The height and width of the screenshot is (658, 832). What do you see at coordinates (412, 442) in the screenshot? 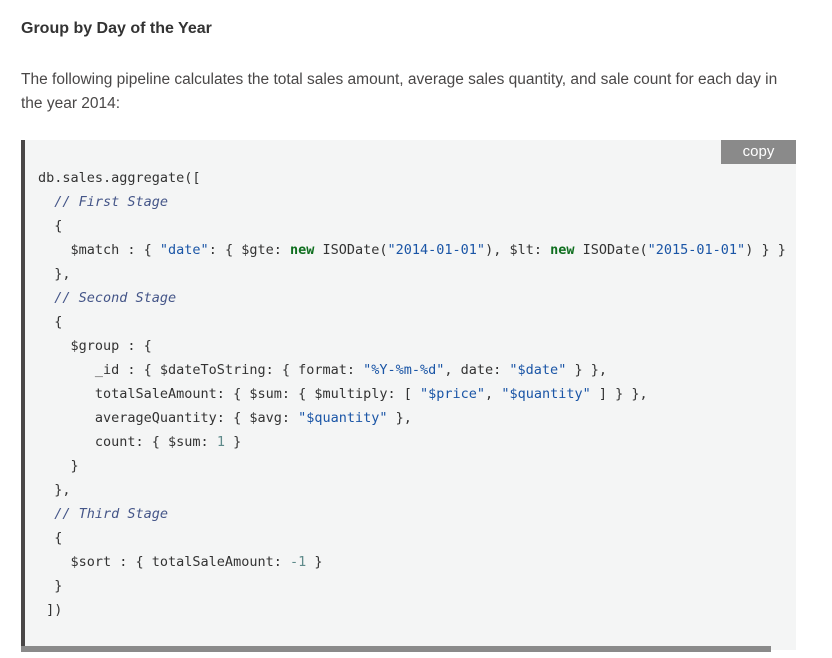
I see `code-line: count: { $sum: 1 }` at bounding box center [412, 442].